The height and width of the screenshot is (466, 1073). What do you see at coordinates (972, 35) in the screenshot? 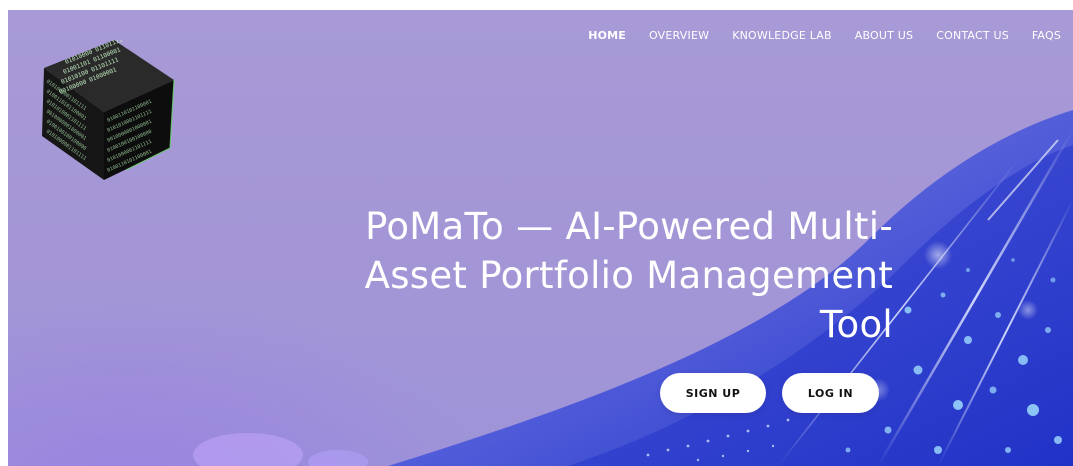
I see `nav-item-contact-us: CONTACT US` at bounding box center [972, 35].